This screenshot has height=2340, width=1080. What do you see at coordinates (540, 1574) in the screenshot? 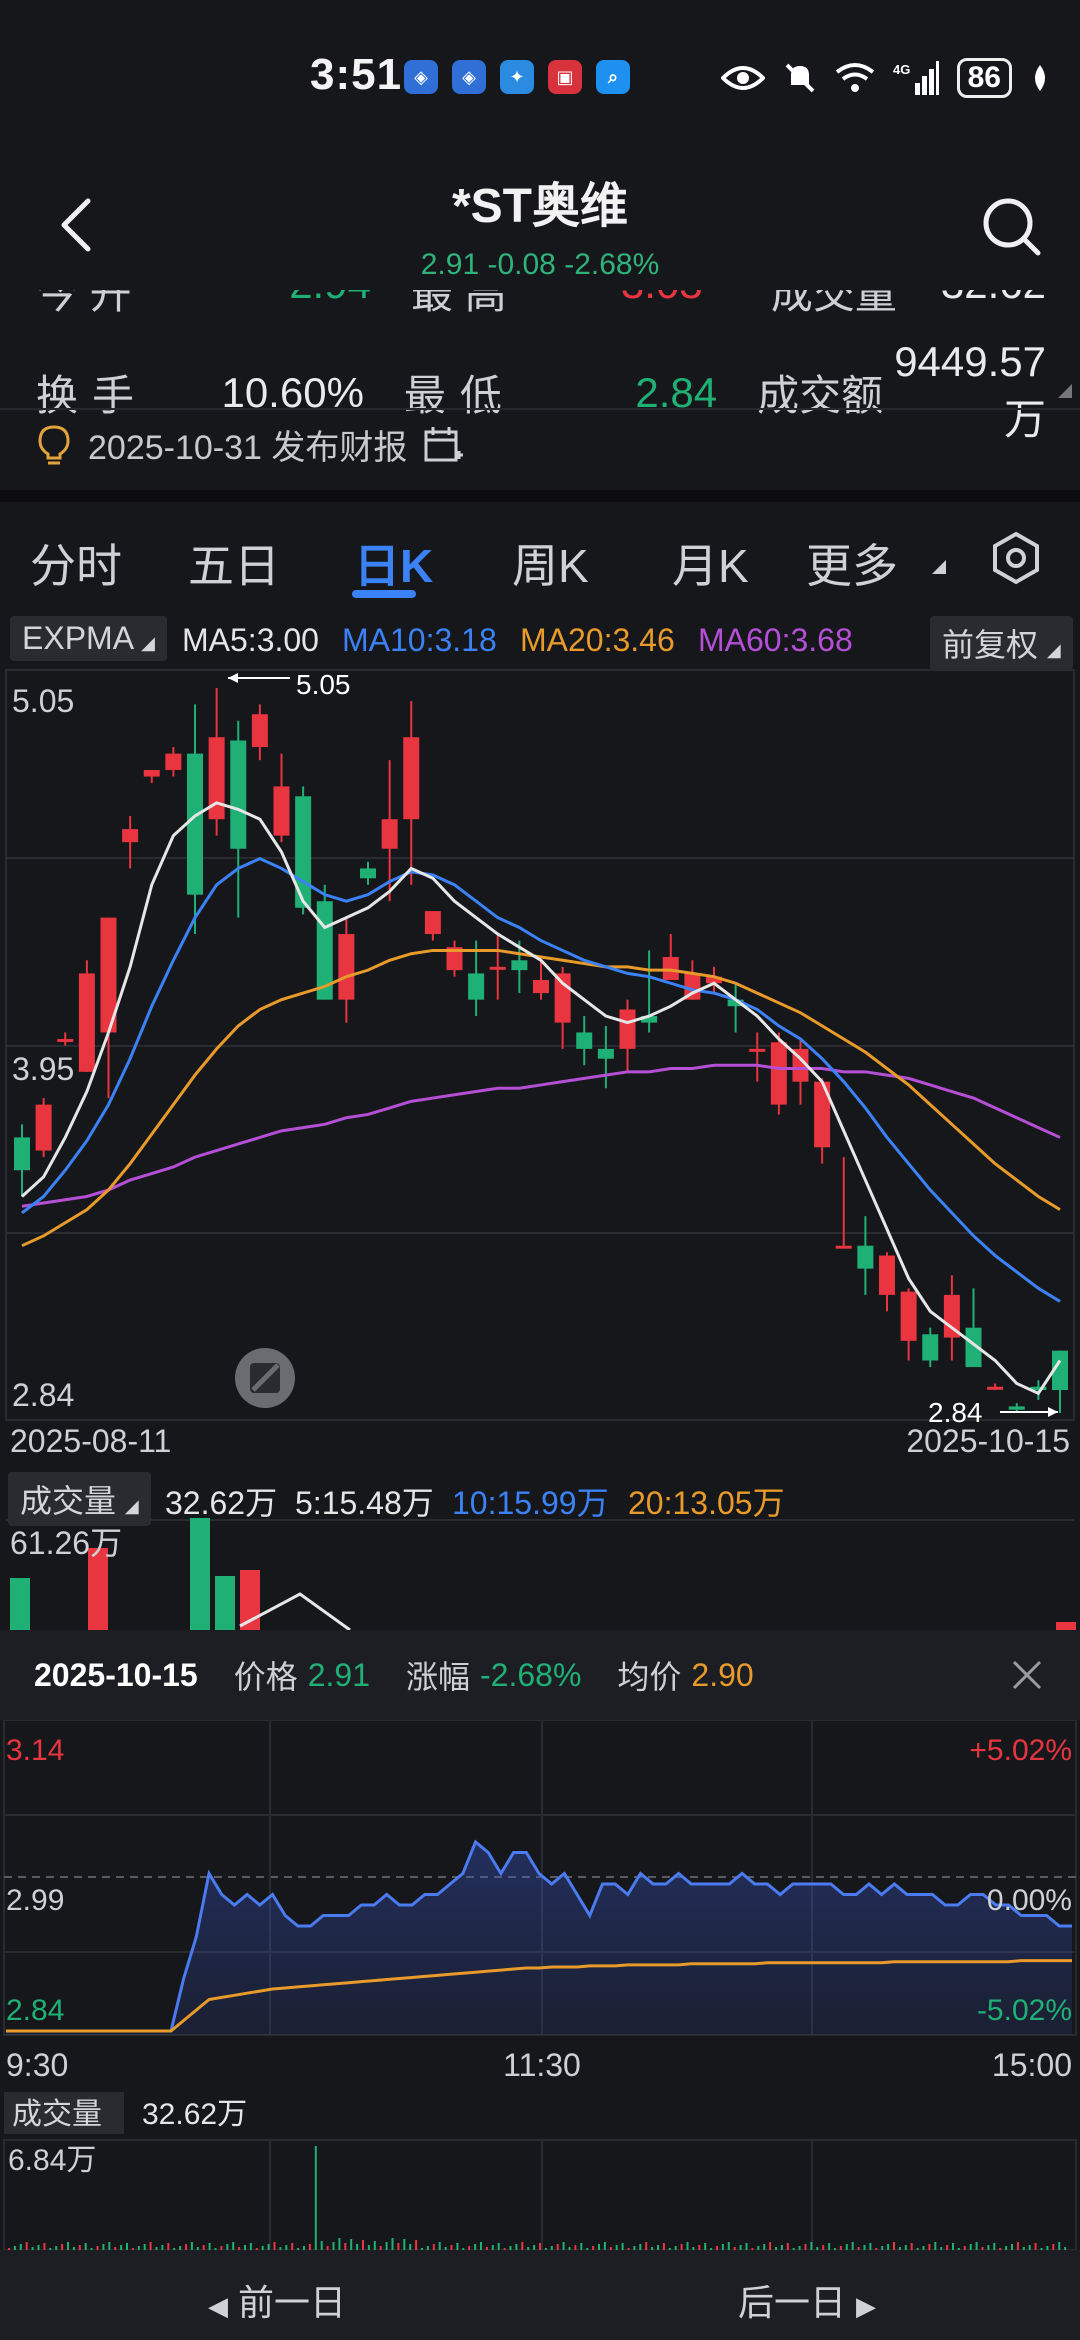
I see `volume-chart: 61.26万` at bounding box center [540, 1574].